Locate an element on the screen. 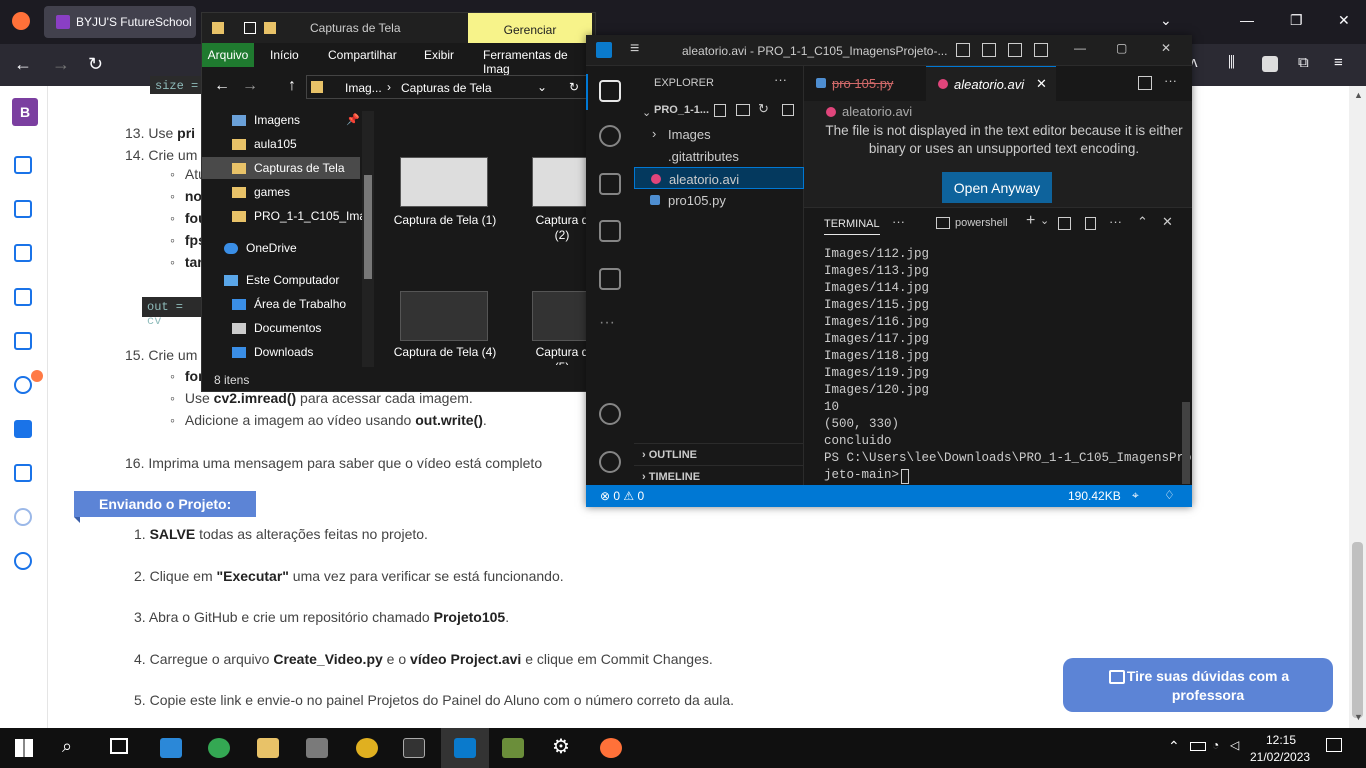  calendar-icon is located at coordinates (23, 165).